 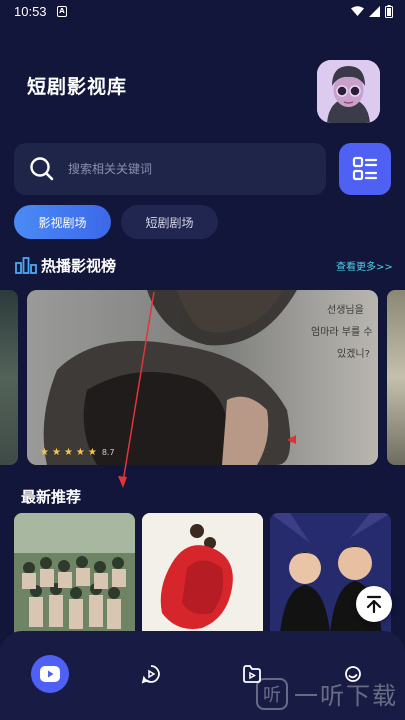 What do you see at coordinates (51, 497) in the screenshot?
I see `latest-section-title: 最新推荐` at bounding box center [51, 497].